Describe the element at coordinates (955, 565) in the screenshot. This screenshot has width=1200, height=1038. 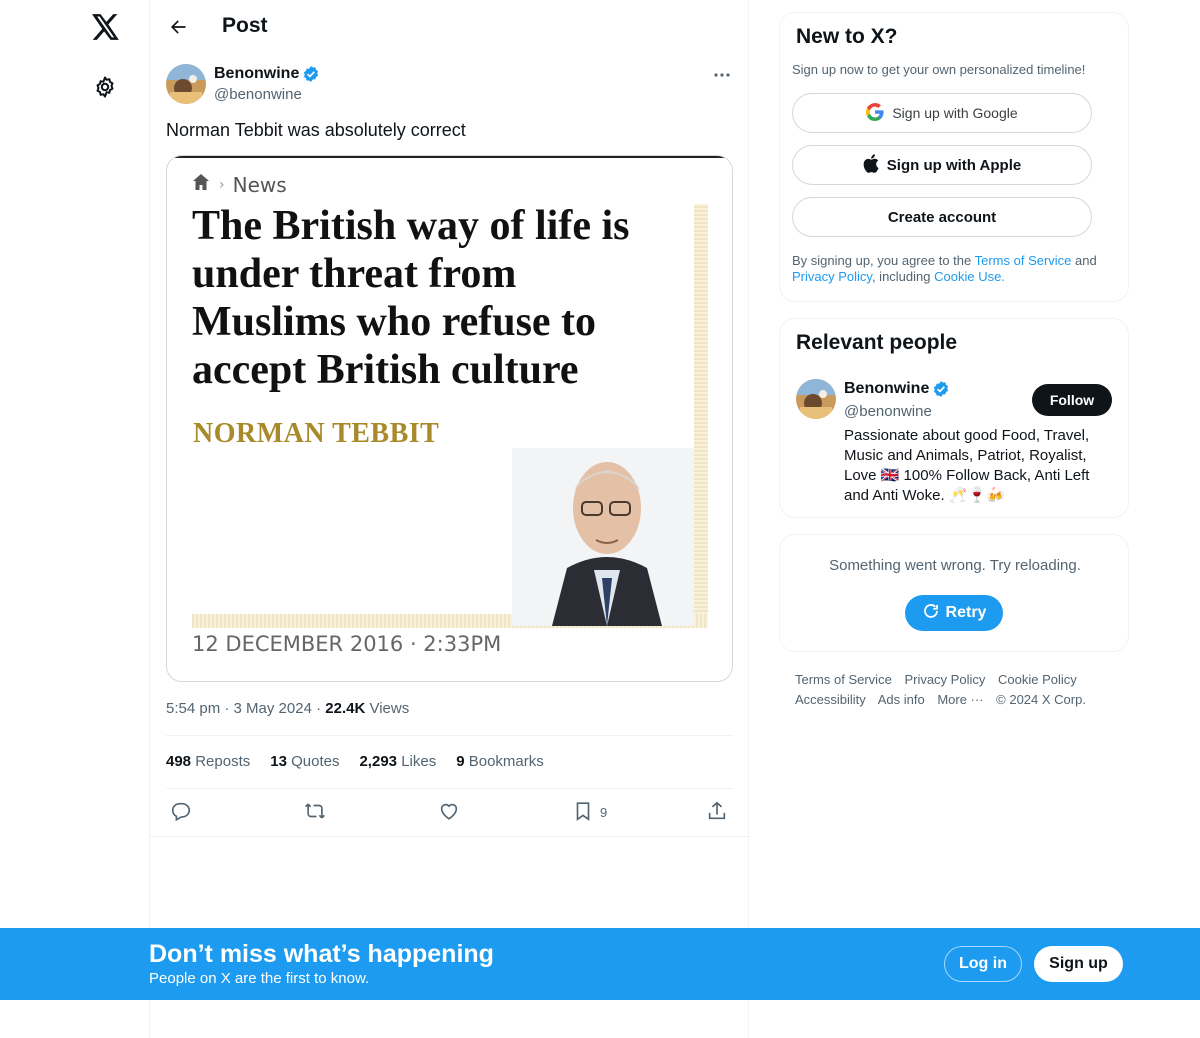
I see `error-message: Something went wrong. Try reloading.` at that location.